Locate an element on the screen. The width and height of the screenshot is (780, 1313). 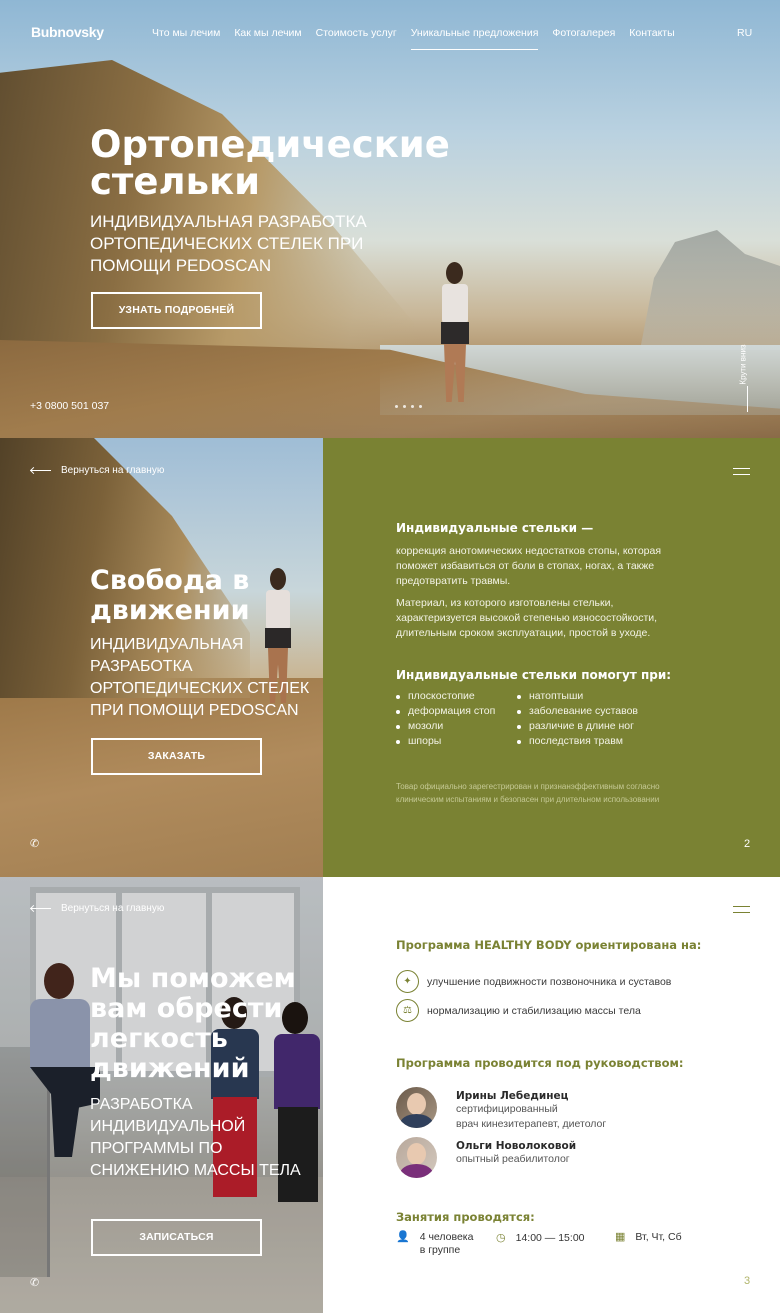
clock-icon: ◷ is located at coordinates (501, 1238).